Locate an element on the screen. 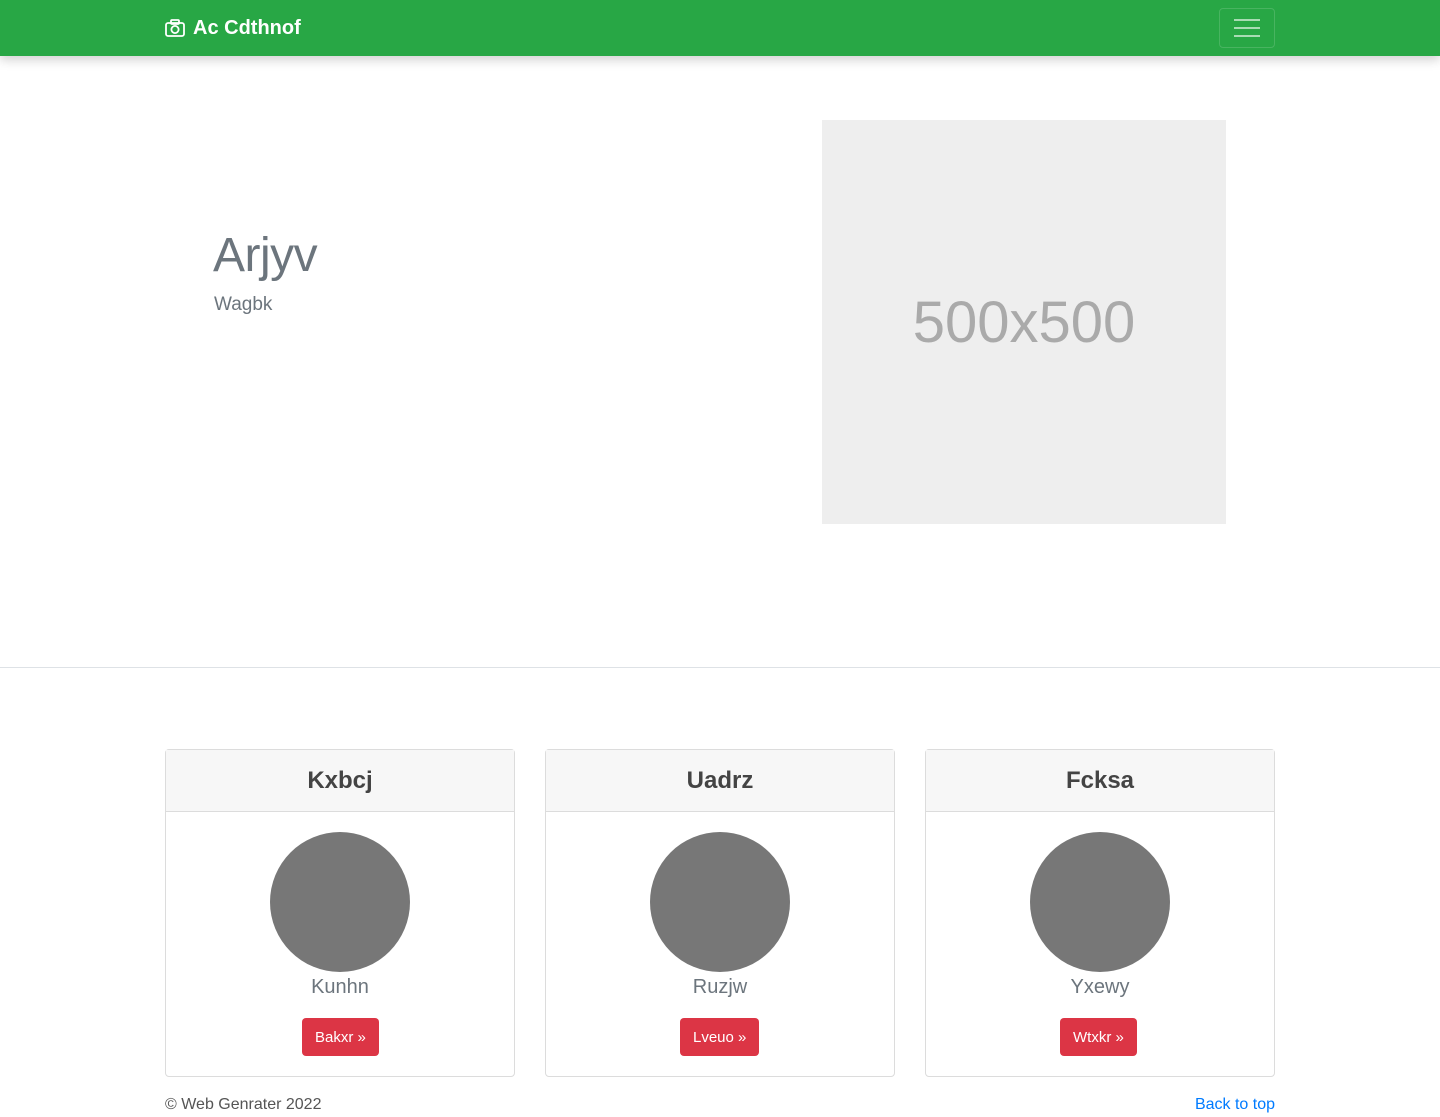  back-to-top-link: Back to top is located at coordinates (1235, 1105).